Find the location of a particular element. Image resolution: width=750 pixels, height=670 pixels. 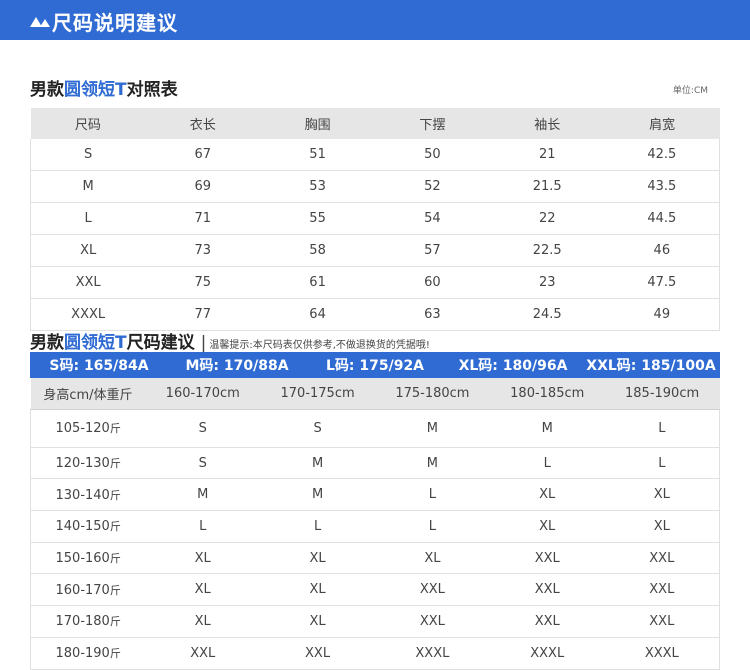

table-cell: 60 is located at coordinates (432, 282).